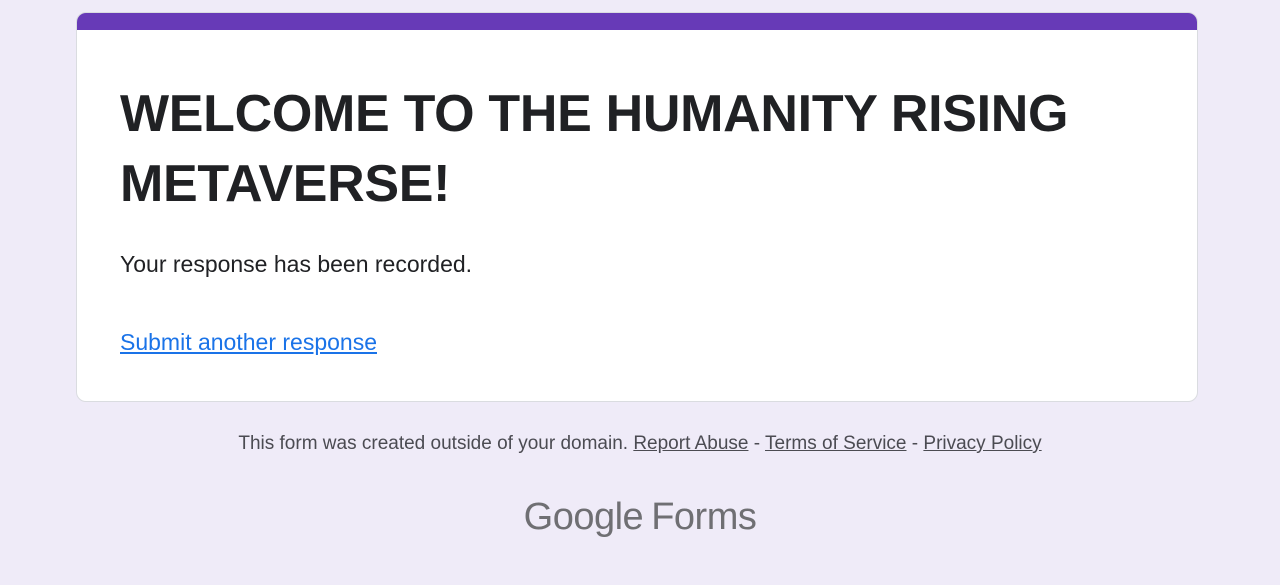 The width and height of the screenshot is (1280, 585). Describe the element at coordinates (296, 264) in the screenshot. I see `confirmation-message: Your response has been recorded.` at that location.